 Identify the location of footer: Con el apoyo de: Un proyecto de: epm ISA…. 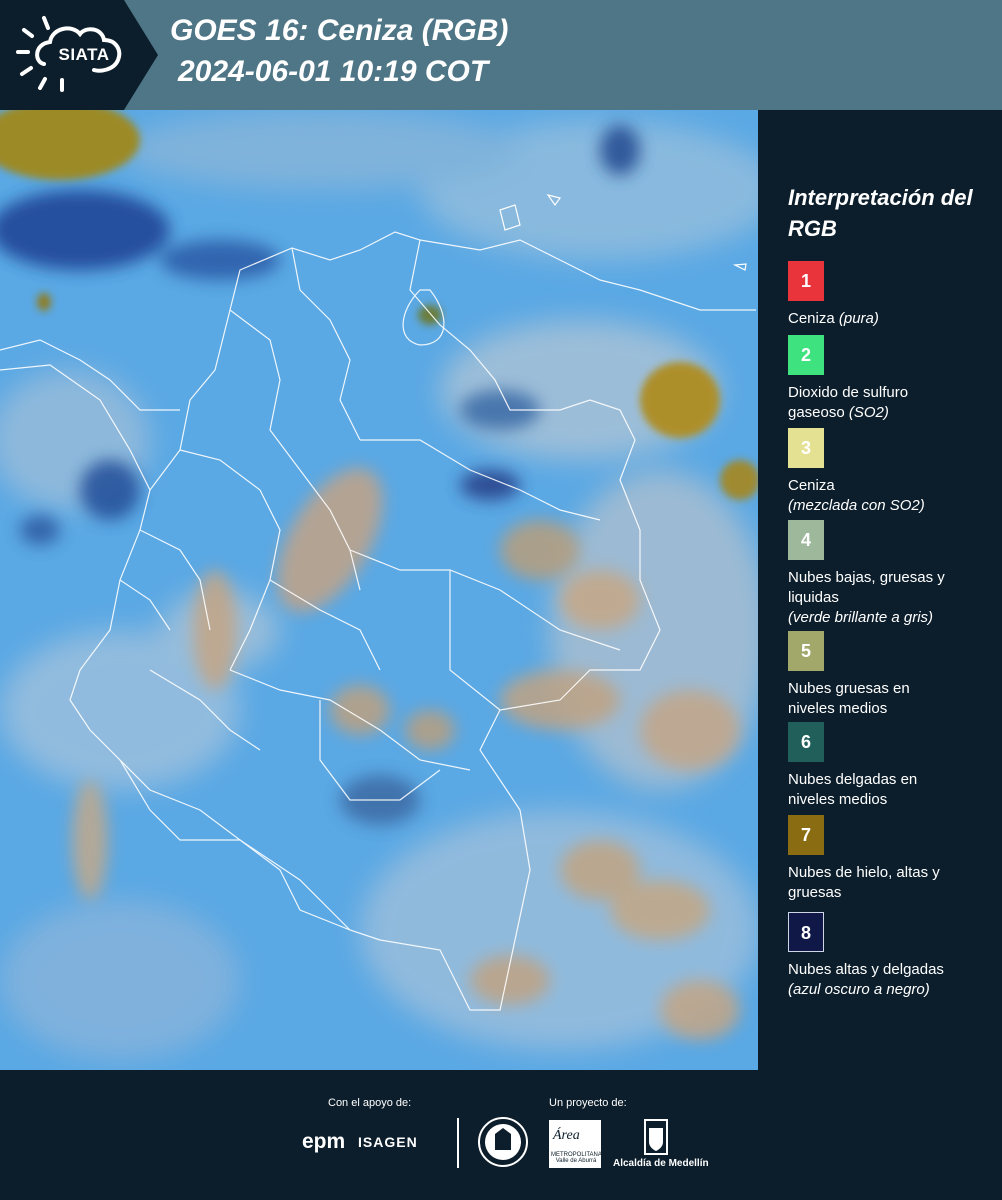
(501, 1135).